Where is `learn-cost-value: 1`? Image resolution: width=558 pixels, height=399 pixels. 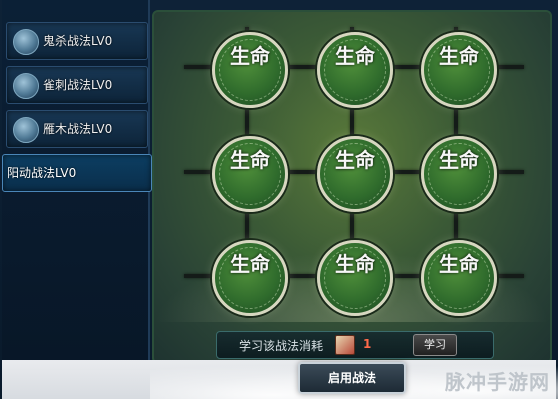
learn-cost-value: 1 is located at coordinates (367, 344).